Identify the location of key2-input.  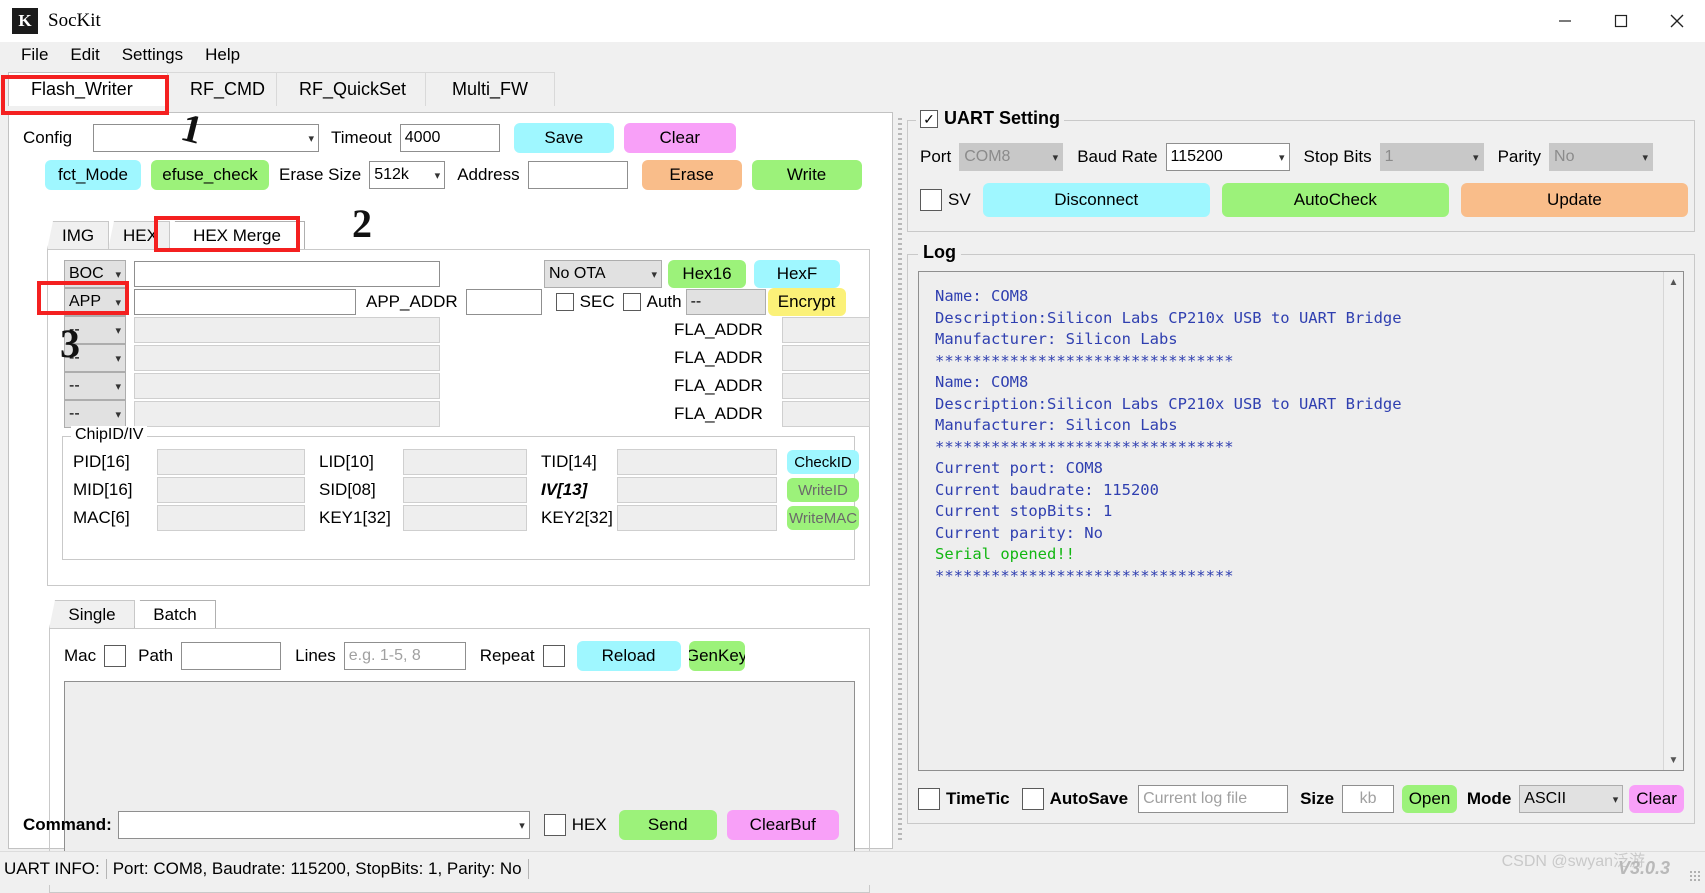
(697, 518).